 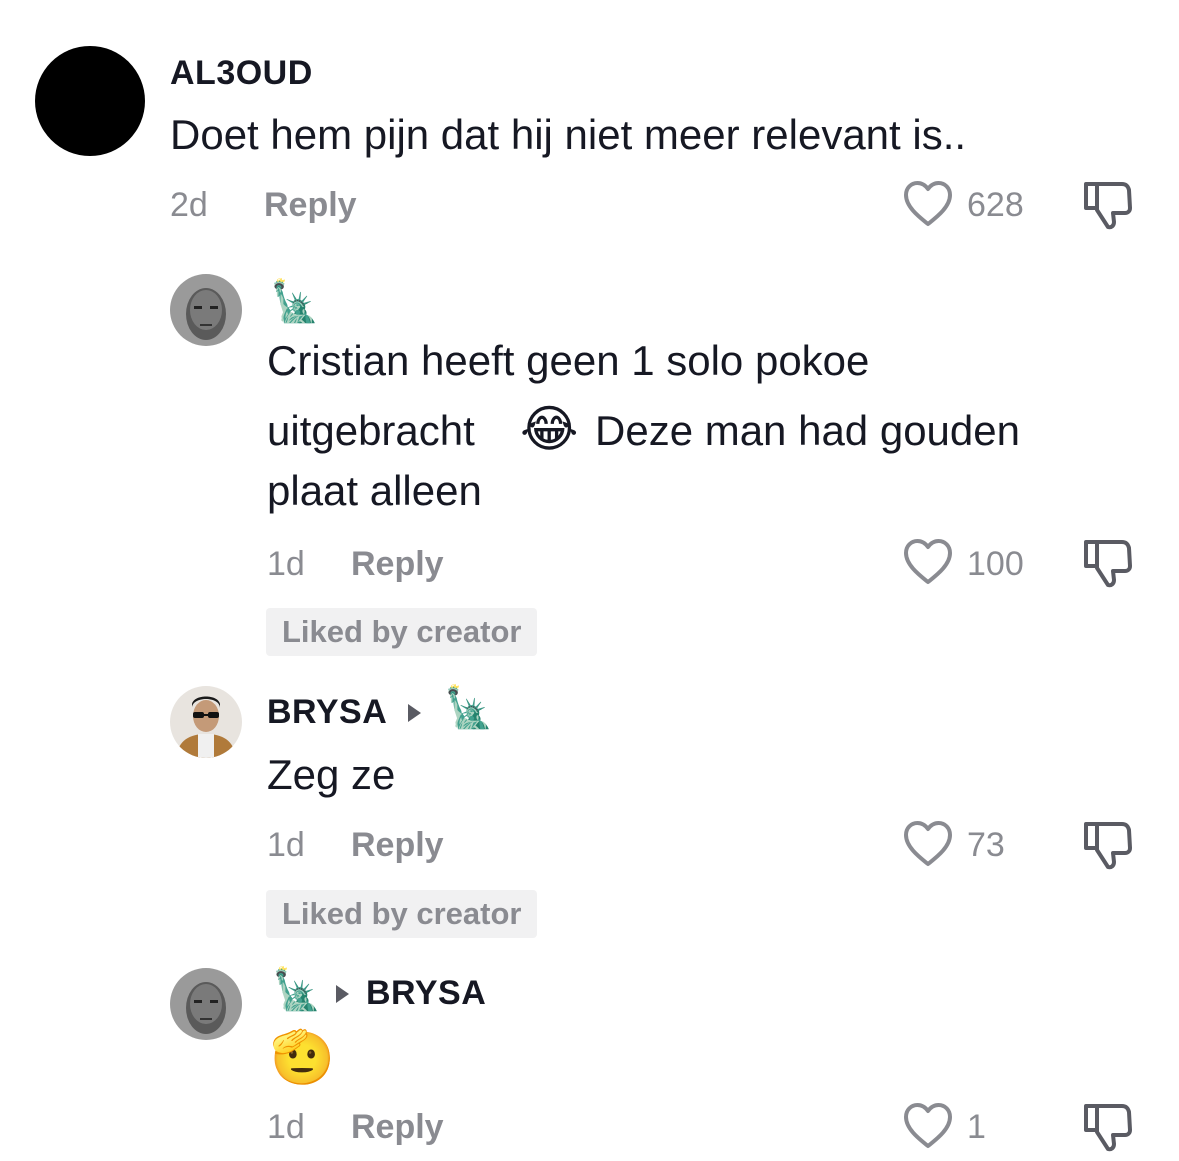 I want to click on tears-of-joy-emoji: 😂, so click(x=549, y=429).